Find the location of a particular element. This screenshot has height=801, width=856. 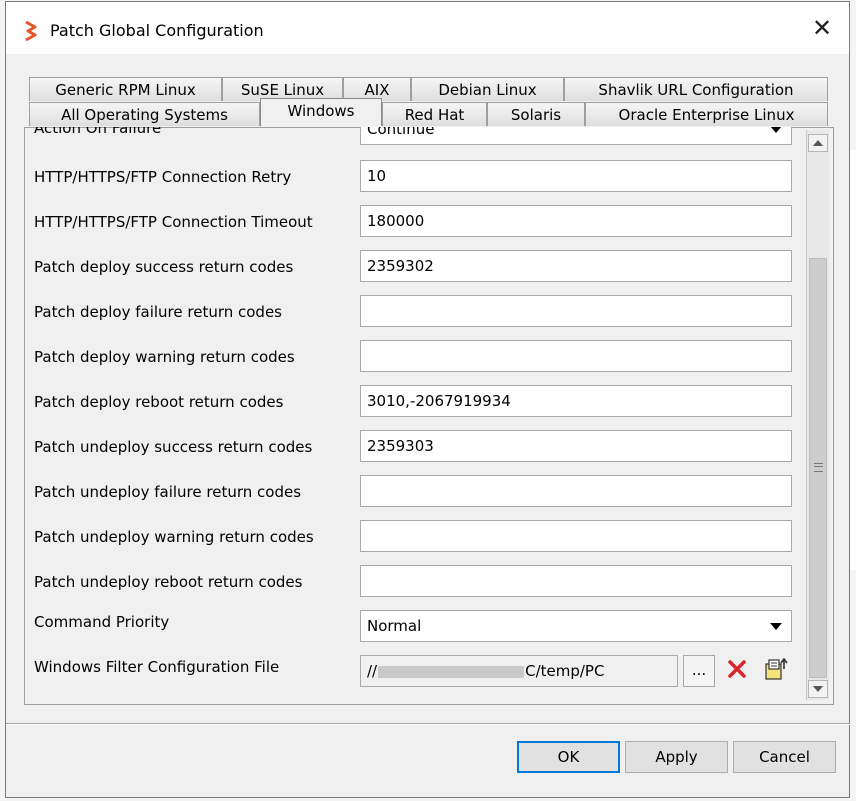

connection-retry-label: HTTP/HTTPS/FTP Connection Retry is located at coordinates (163, 177).